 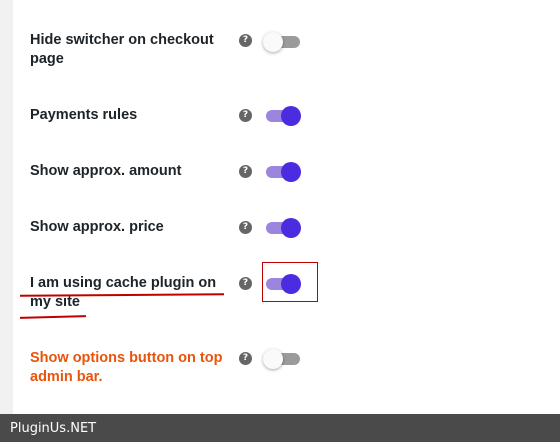 What do you see at coordinates (106, 171) in the screenshot?
I see `setting-label: Show approx. amount` at bounding box center [106, 171].